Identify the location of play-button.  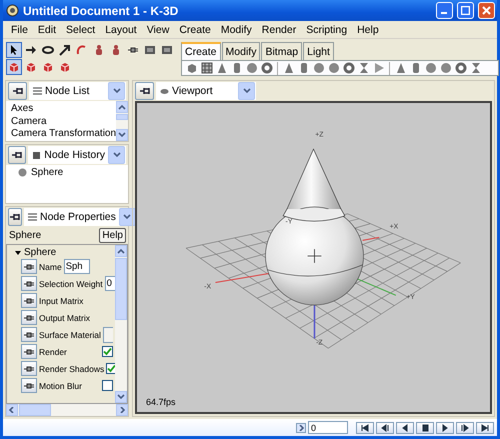
(445, 428).